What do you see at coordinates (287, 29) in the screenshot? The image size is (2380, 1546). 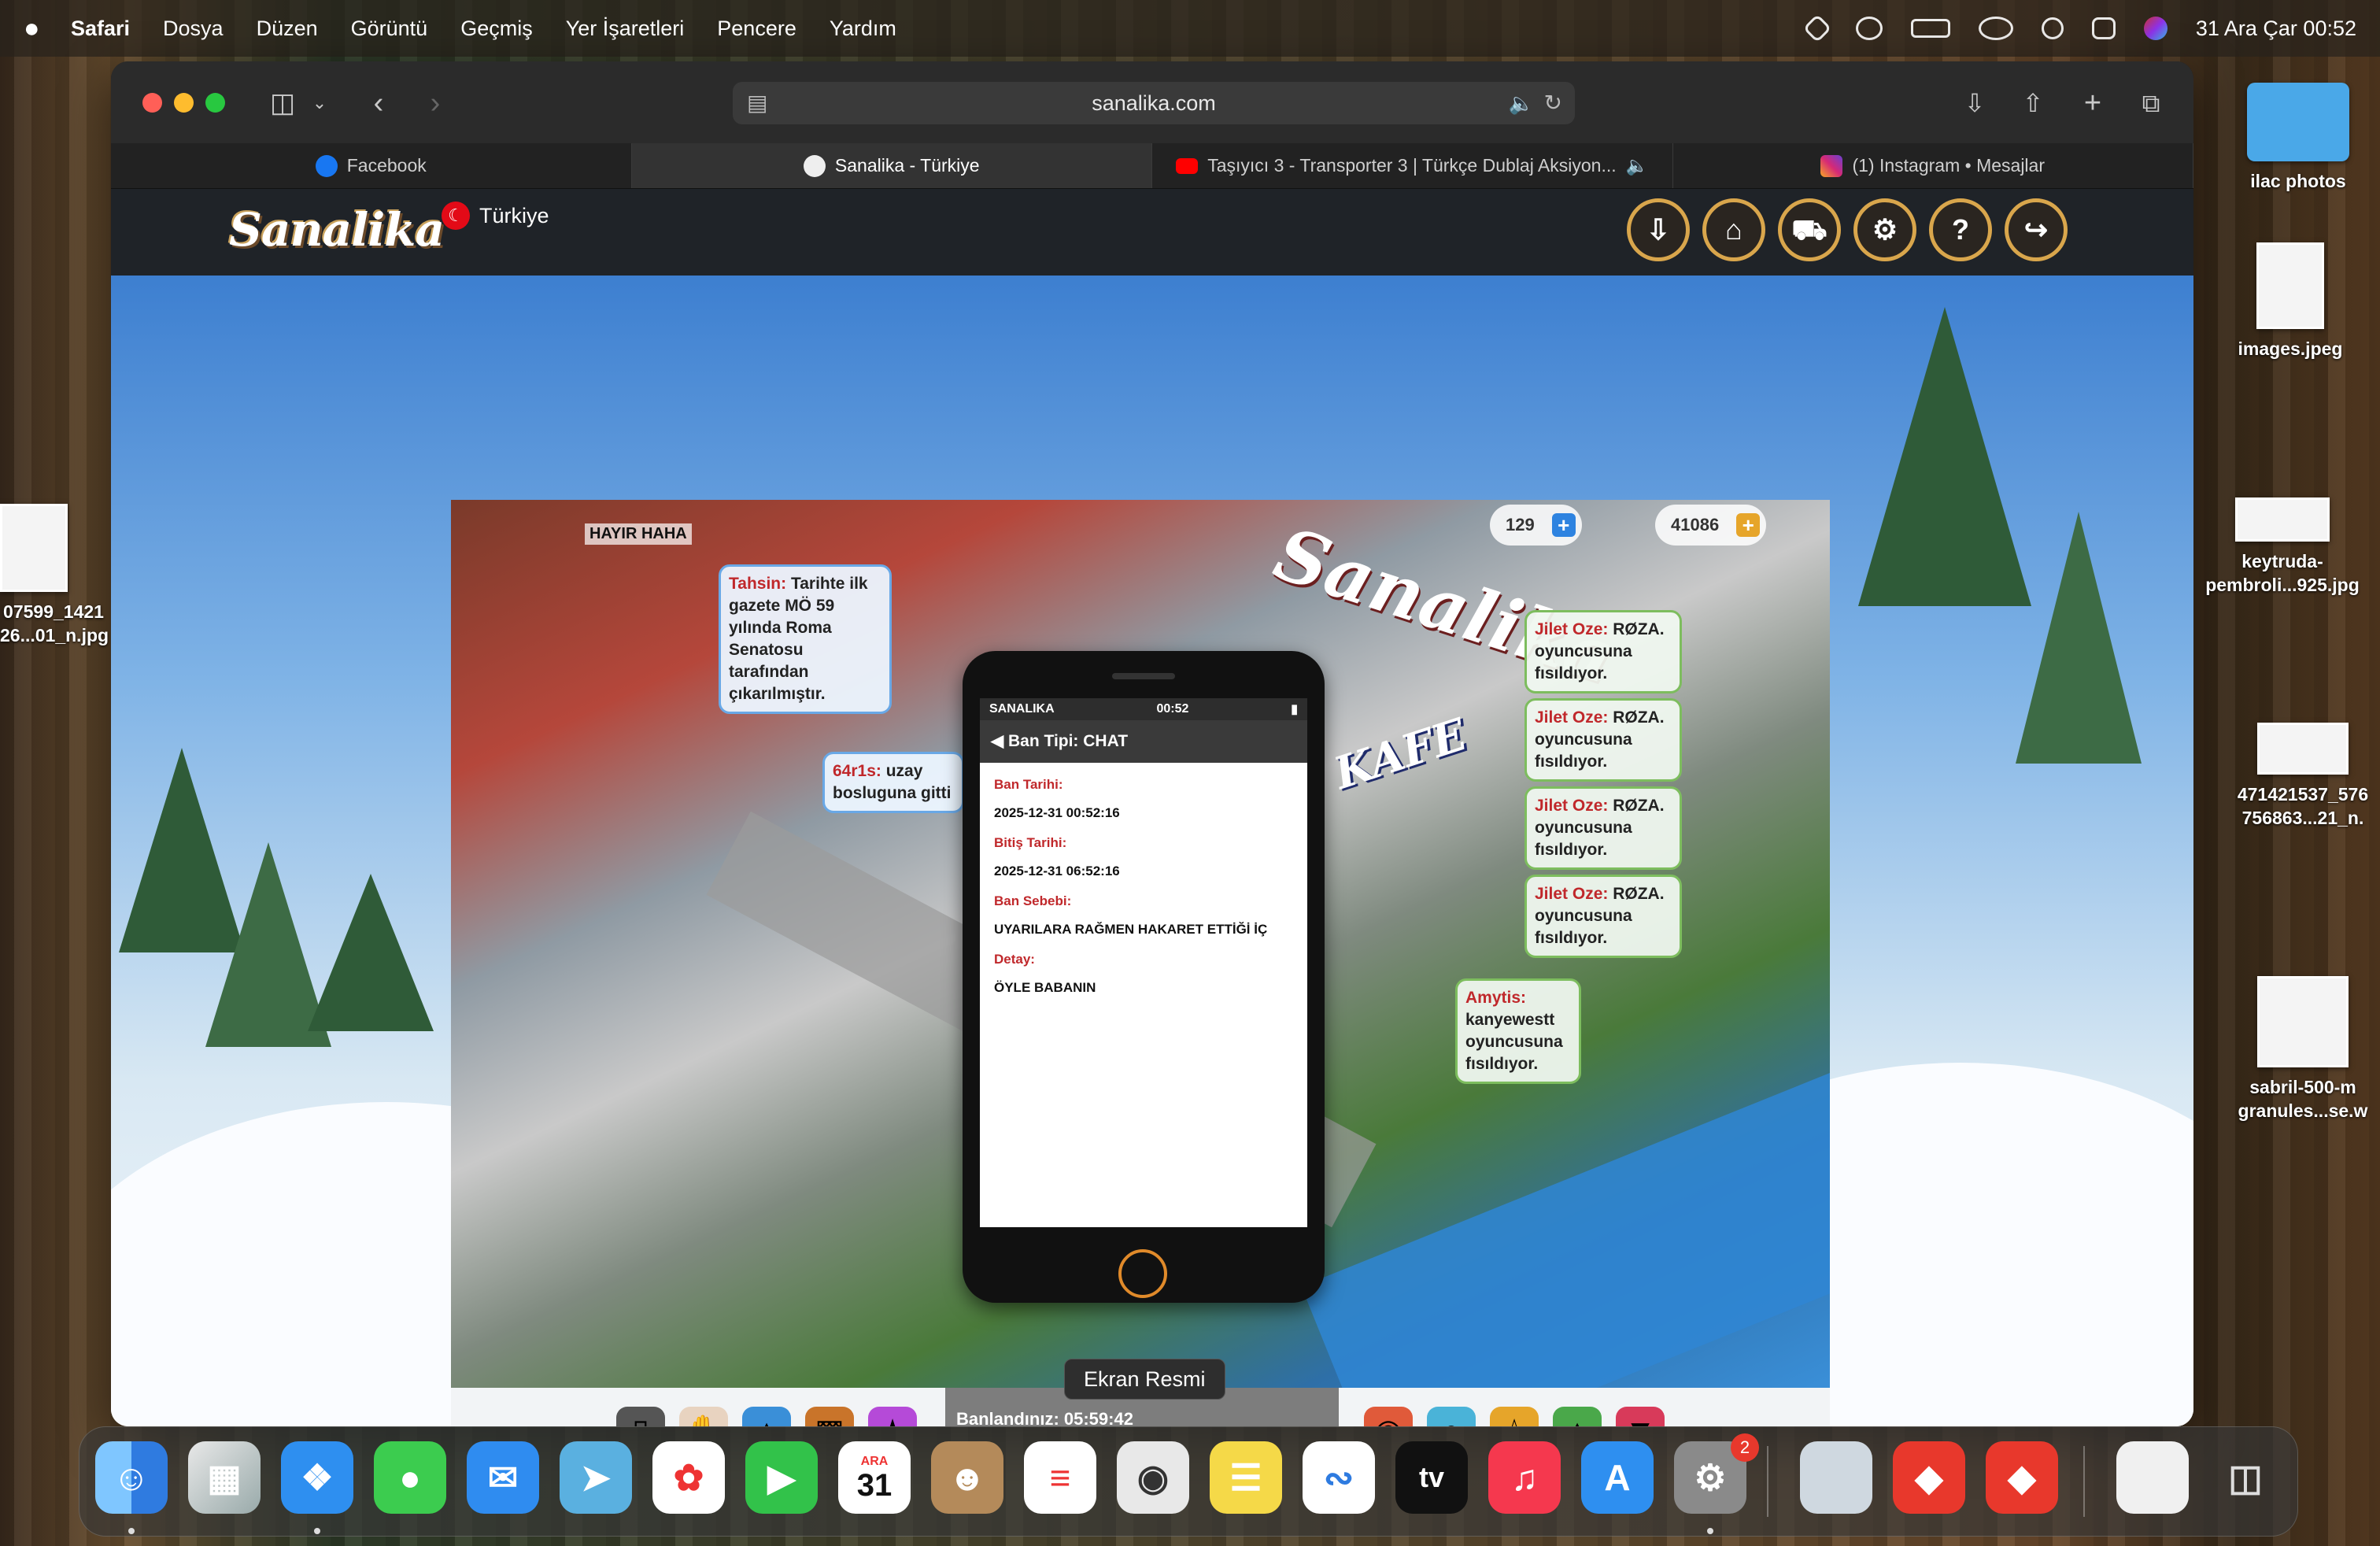 I see `menu-duzen: Düzen` at bounding box center [287, 29].